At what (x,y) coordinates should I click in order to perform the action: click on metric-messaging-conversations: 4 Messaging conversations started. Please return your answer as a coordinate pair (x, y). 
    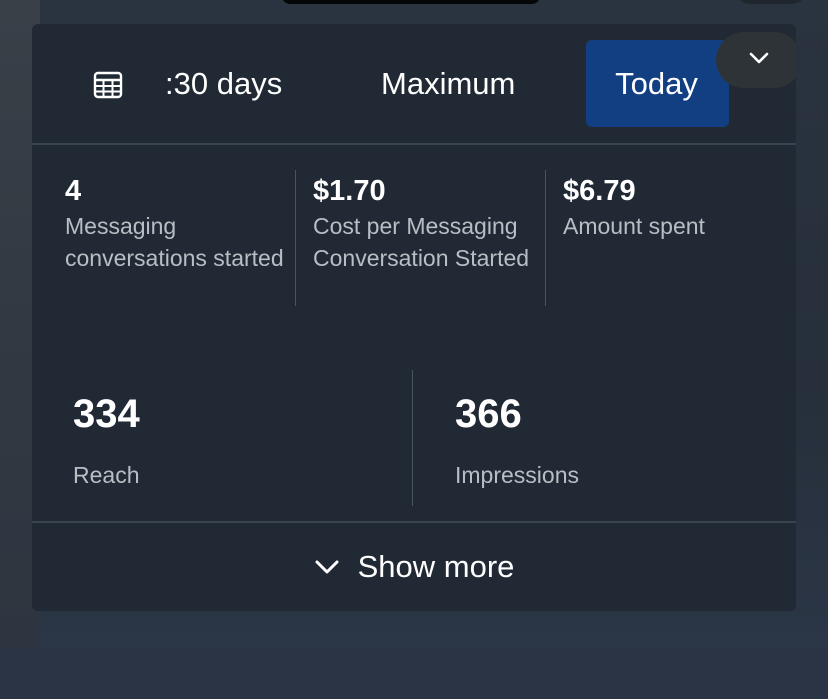
    Looking at the image, I should click on (175, 224).